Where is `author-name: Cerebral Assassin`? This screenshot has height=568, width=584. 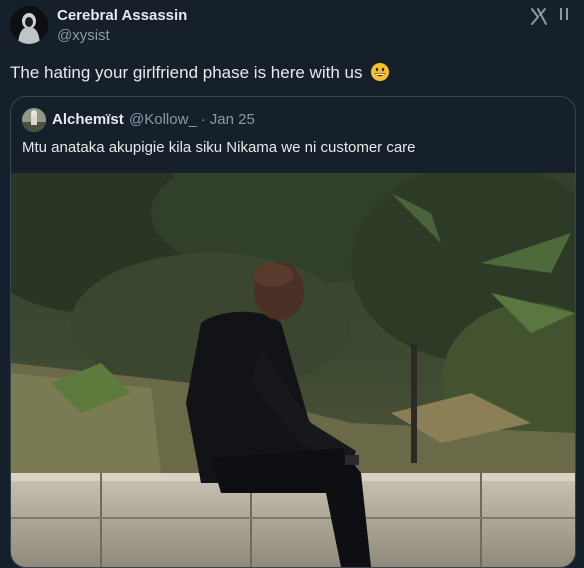
author-name: Cerebral Assassin is located at coordinates (122, 15).